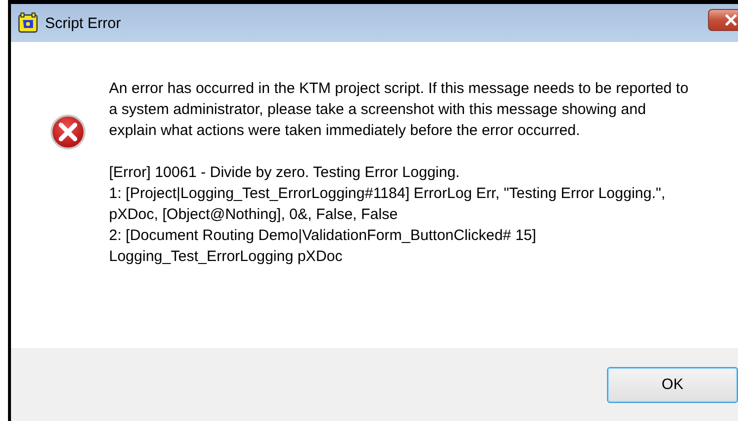 Image resolution: width=738 pixels, height=421 pixels. What do you see at coordinates (83, 23) in the screenshot?
I see `window-title: Script Error` at bounding box center [83, 23].